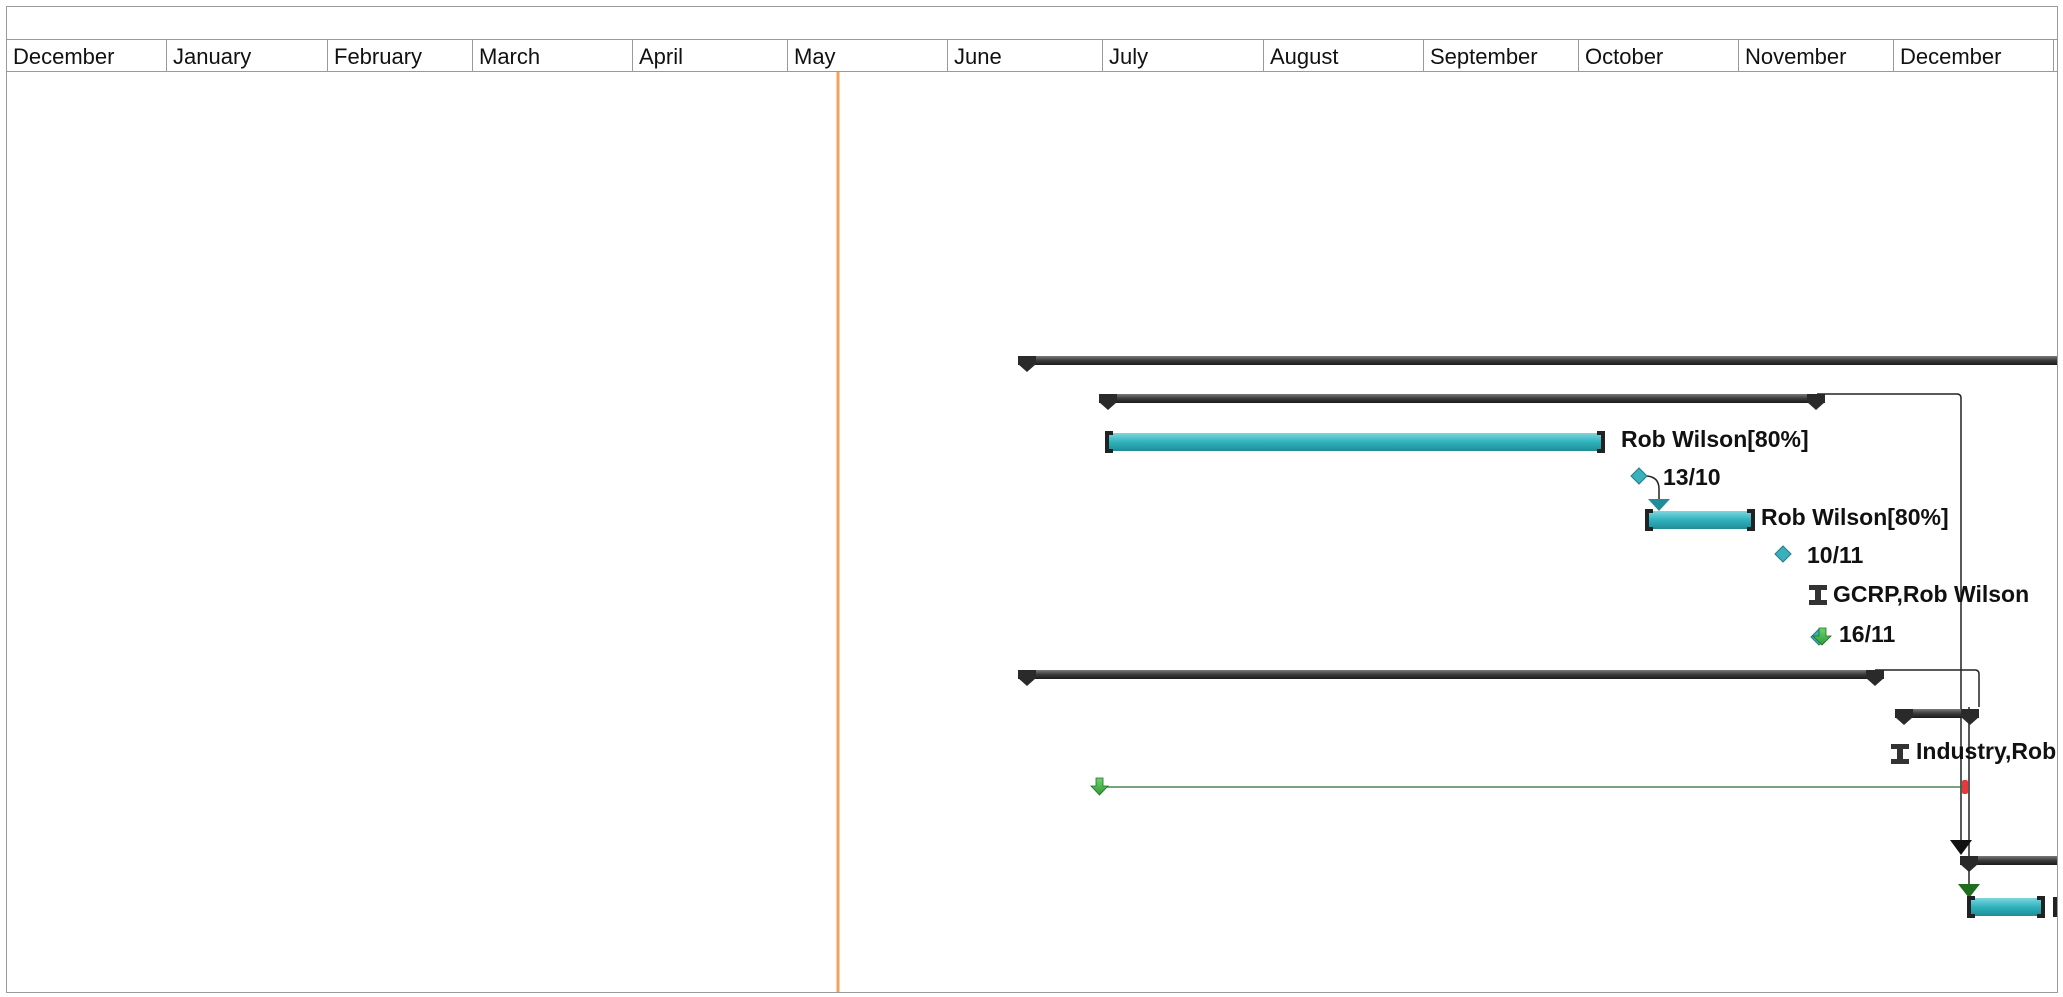 Image resolution: width=2063 pixels, height=997 pixels. I want to click on deadline-arrow-icon, so click(1822, 636).